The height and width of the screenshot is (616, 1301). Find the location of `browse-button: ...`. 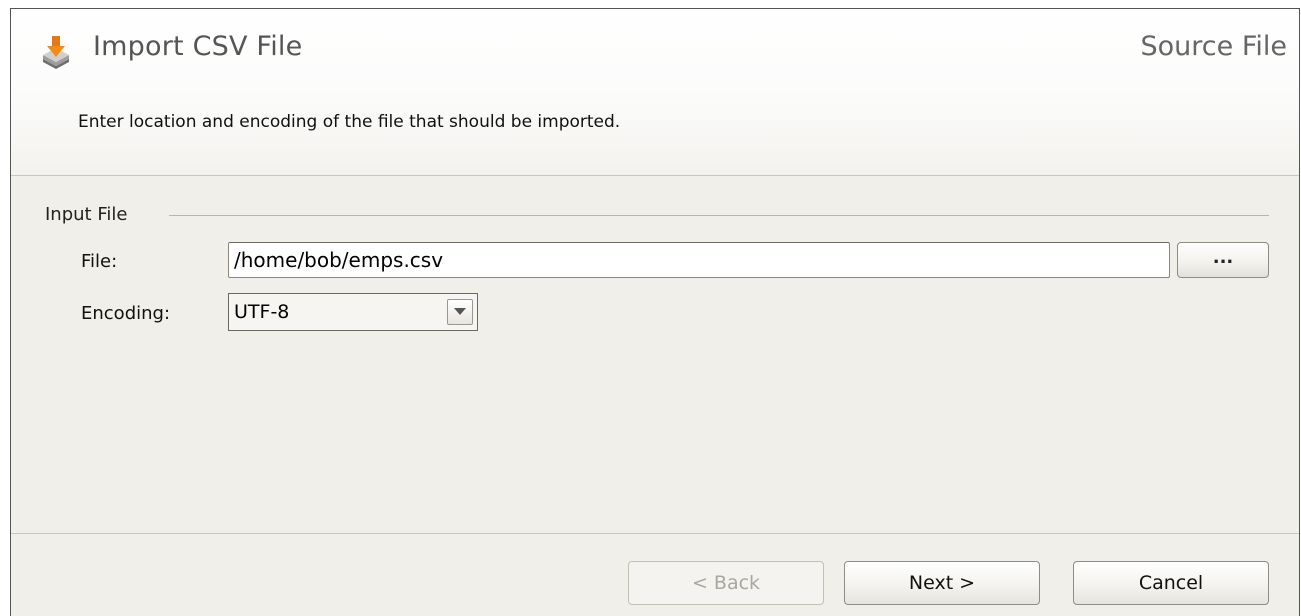

browse-button: ... is located at coordinates (1223, 260).